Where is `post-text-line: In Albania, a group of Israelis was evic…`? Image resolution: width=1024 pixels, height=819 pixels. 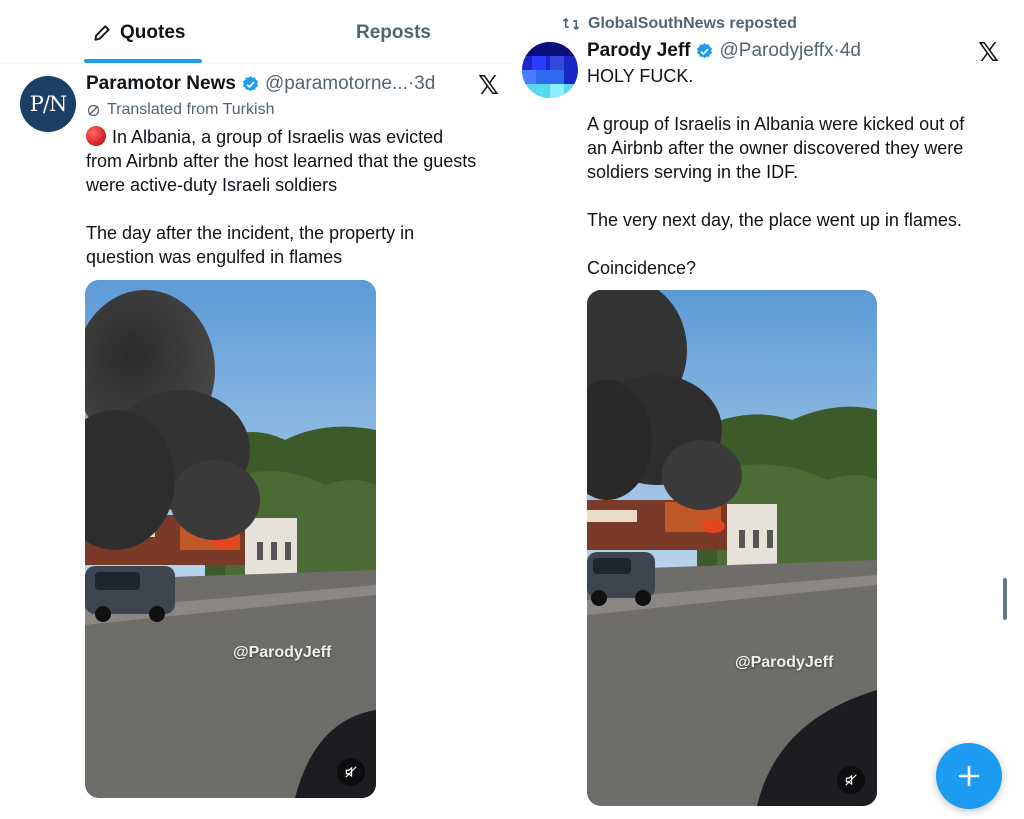 post-text-line: In Albania, a group of Israelis was evic… is located at coordinates (278, 137).